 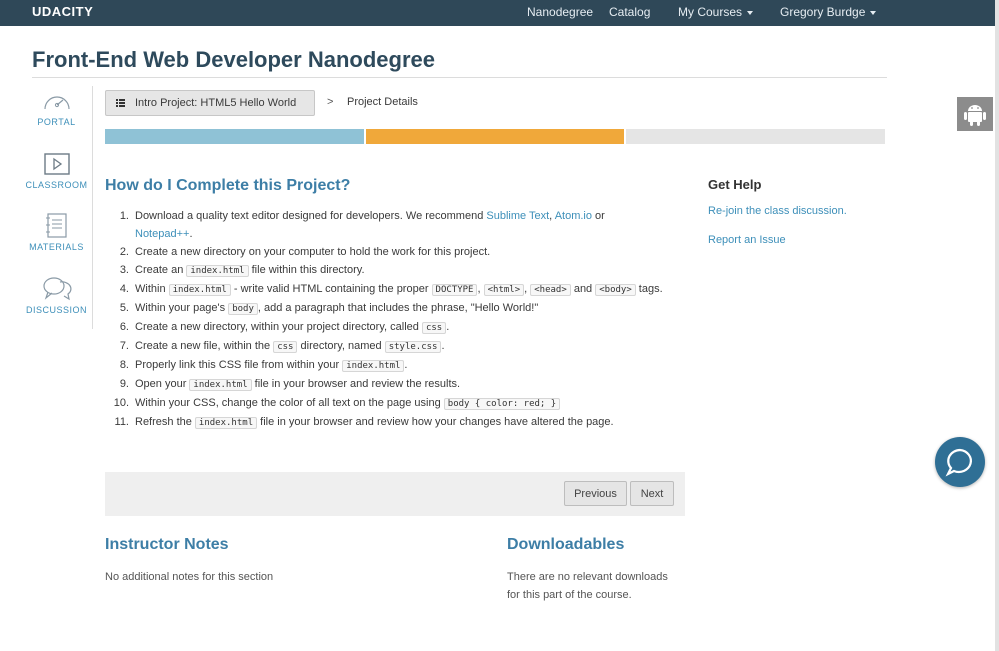 I want to click on step-text: ,, so click(x=480, y=289).